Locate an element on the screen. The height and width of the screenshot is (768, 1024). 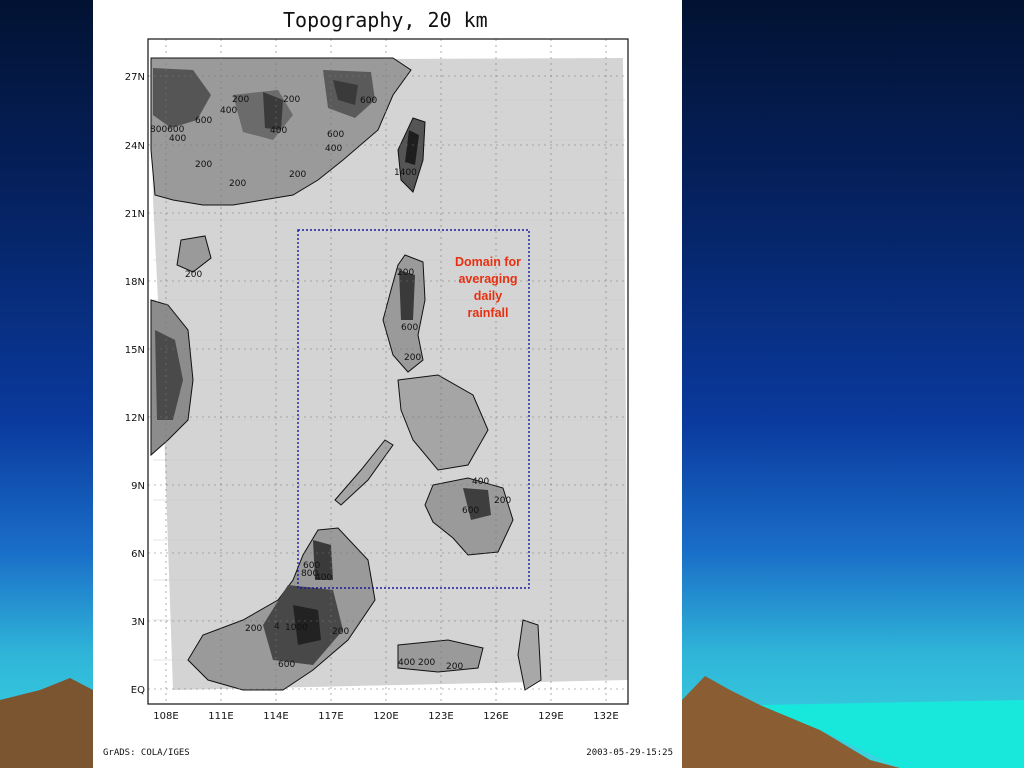
contour-label: 1400 is located at coordinates (405, 173).